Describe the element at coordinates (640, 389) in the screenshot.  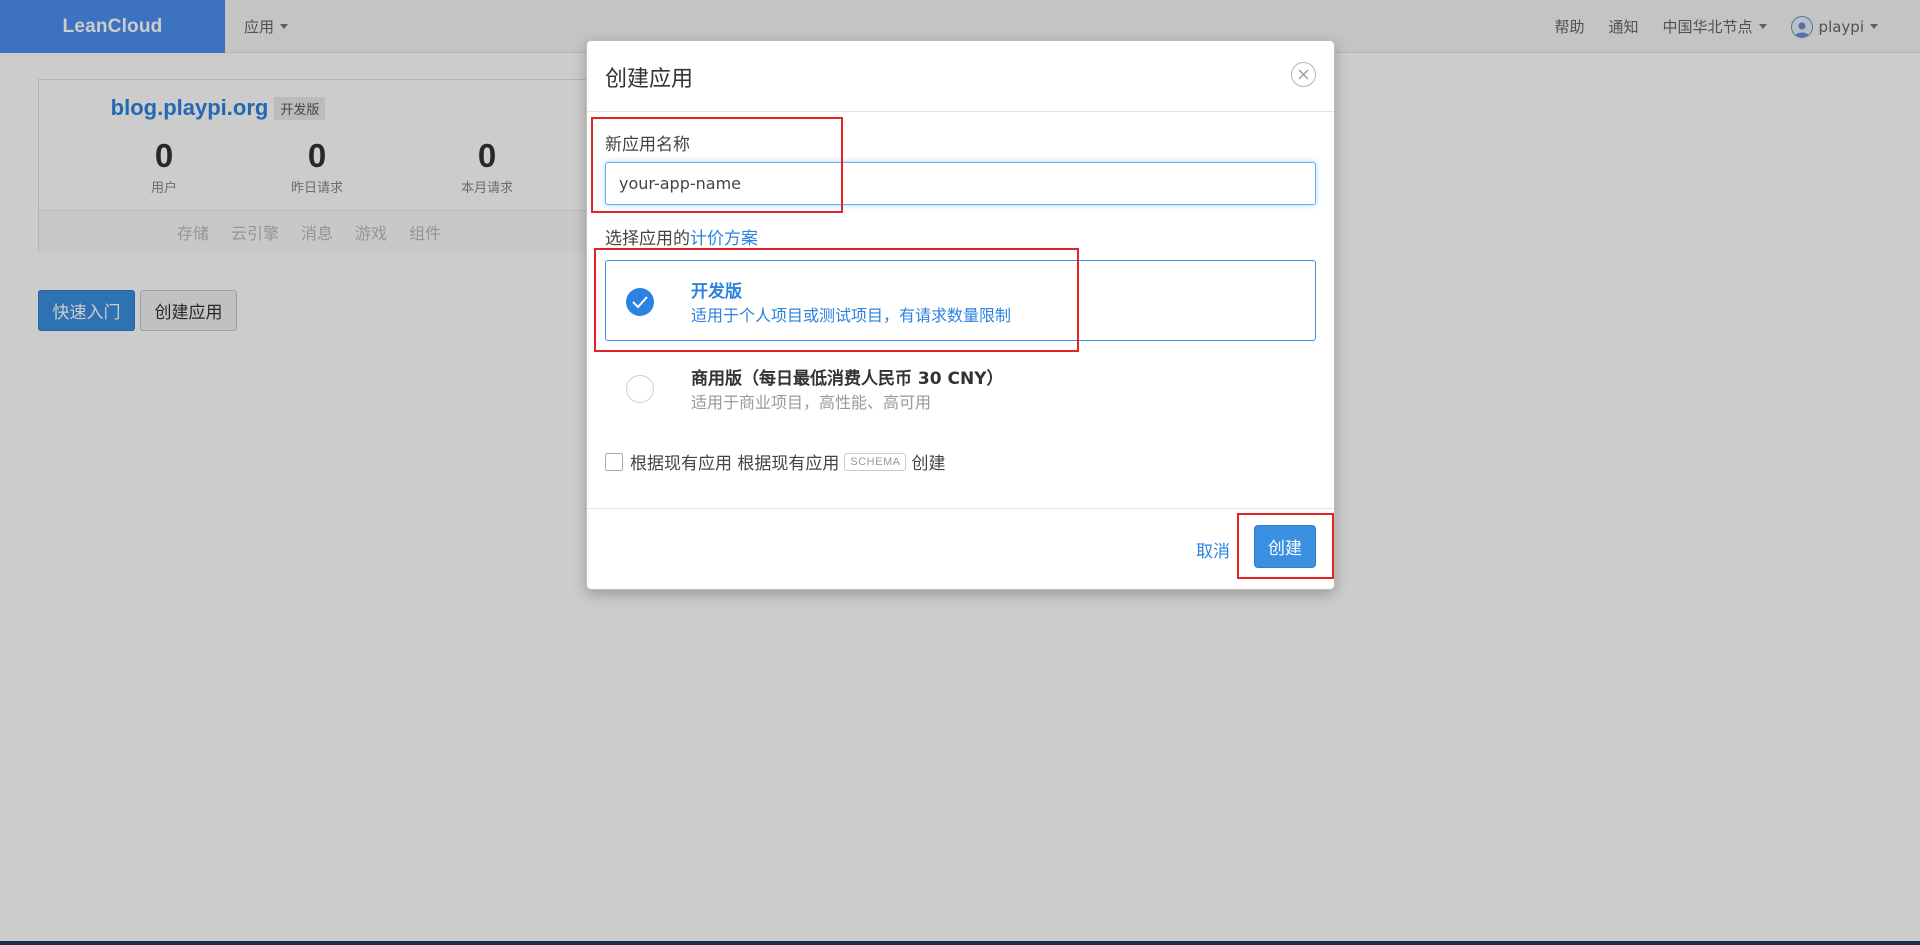
I see `radio-empty-icon` at that location.